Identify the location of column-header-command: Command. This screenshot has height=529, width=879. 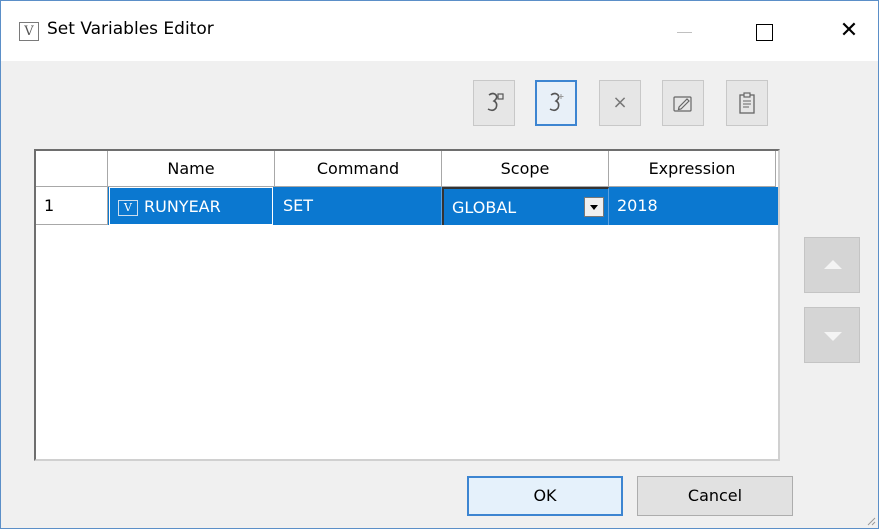
(358, 169).